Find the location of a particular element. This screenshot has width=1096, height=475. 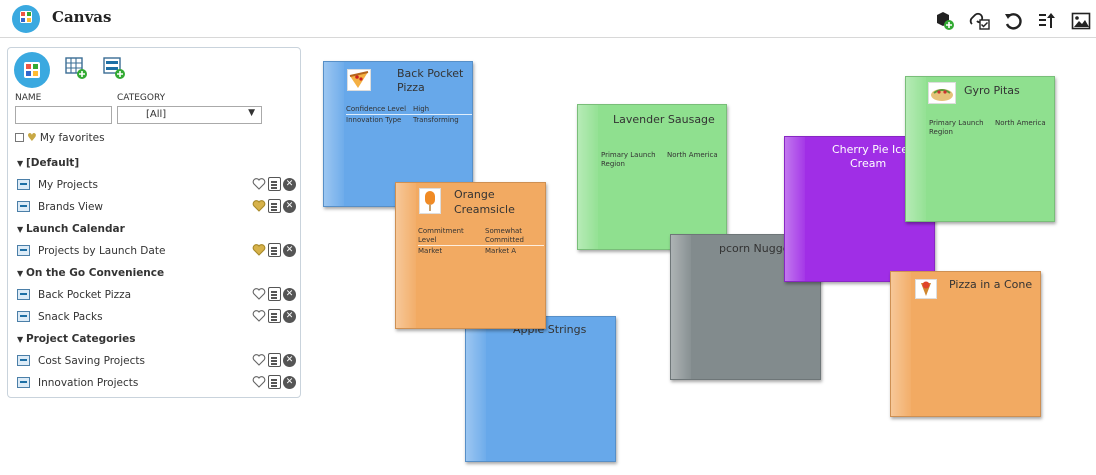

tree-item: Projects by Launch Date ✕ is located at coordinates (154, 251).